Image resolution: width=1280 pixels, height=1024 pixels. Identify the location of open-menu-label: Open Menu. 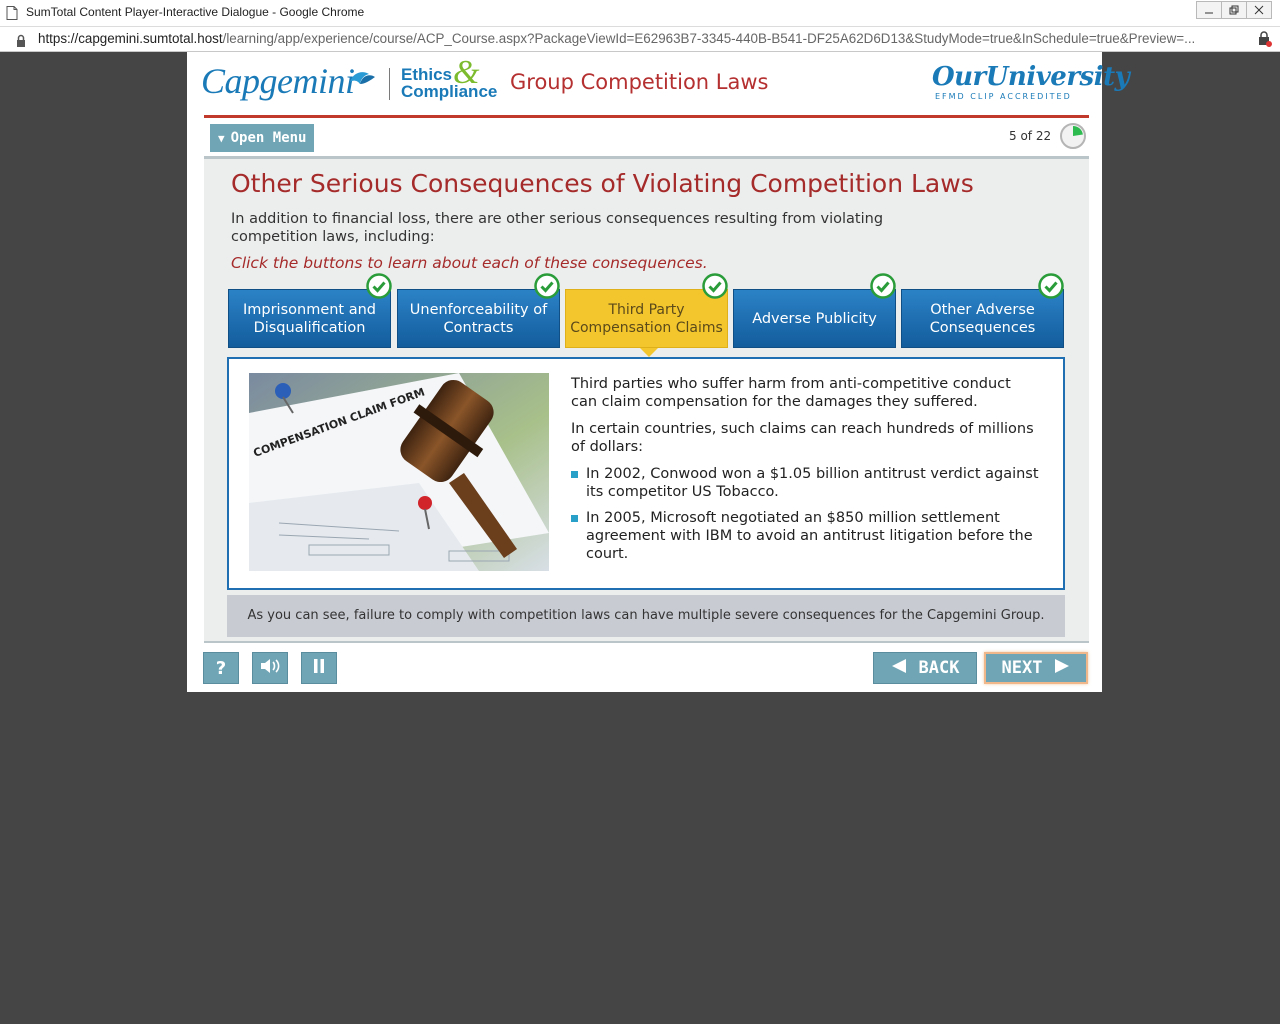
(268, 138).